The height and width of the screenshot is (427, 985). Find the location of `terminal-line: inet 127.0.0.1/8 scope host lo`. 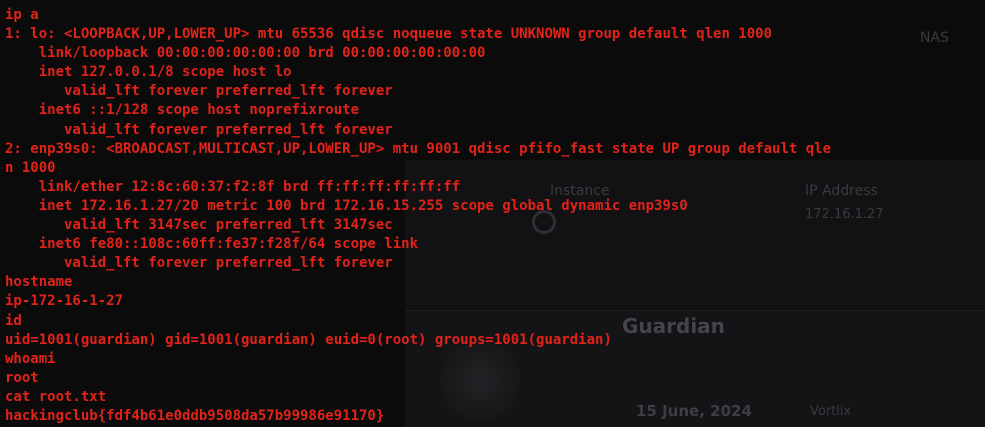

terminal-line: inet 127.0.0.1/8 scope host lo is located at coordinates (148, 72).